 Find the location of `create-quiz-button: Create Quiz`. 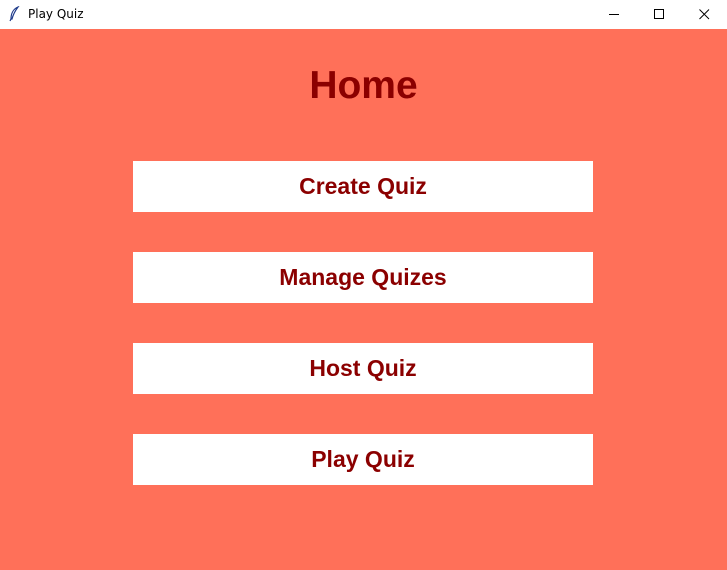

create-quiz-button: Create Quiz is located at coordinates (363, 186).